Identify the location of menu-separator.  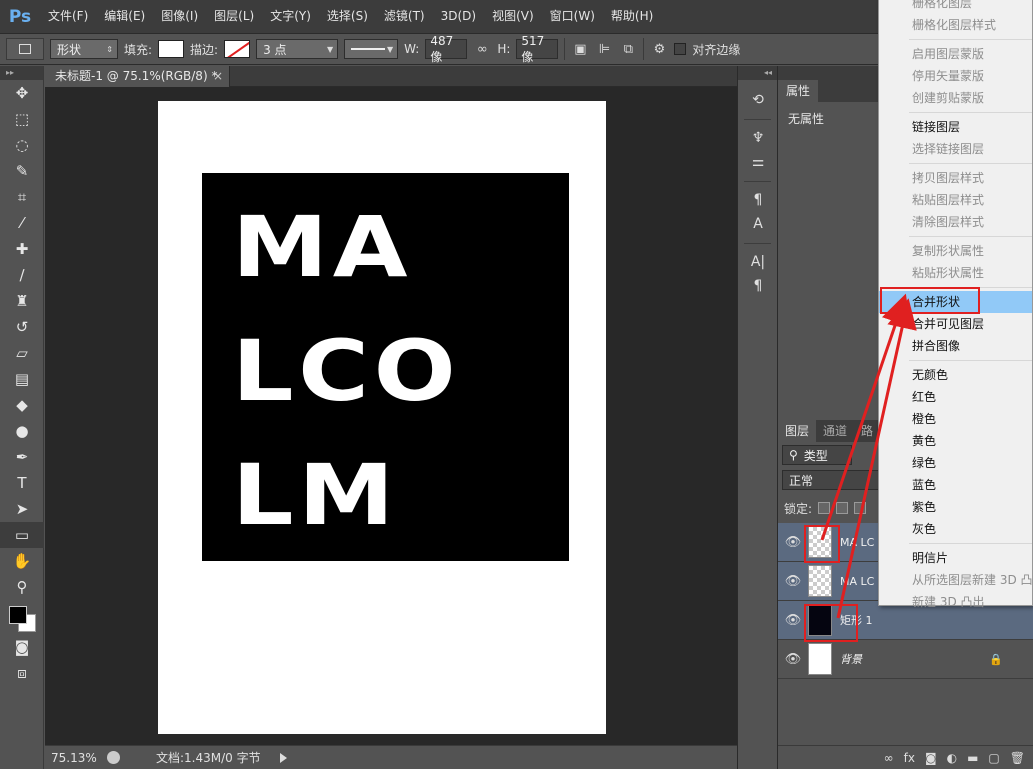
(955, 360).